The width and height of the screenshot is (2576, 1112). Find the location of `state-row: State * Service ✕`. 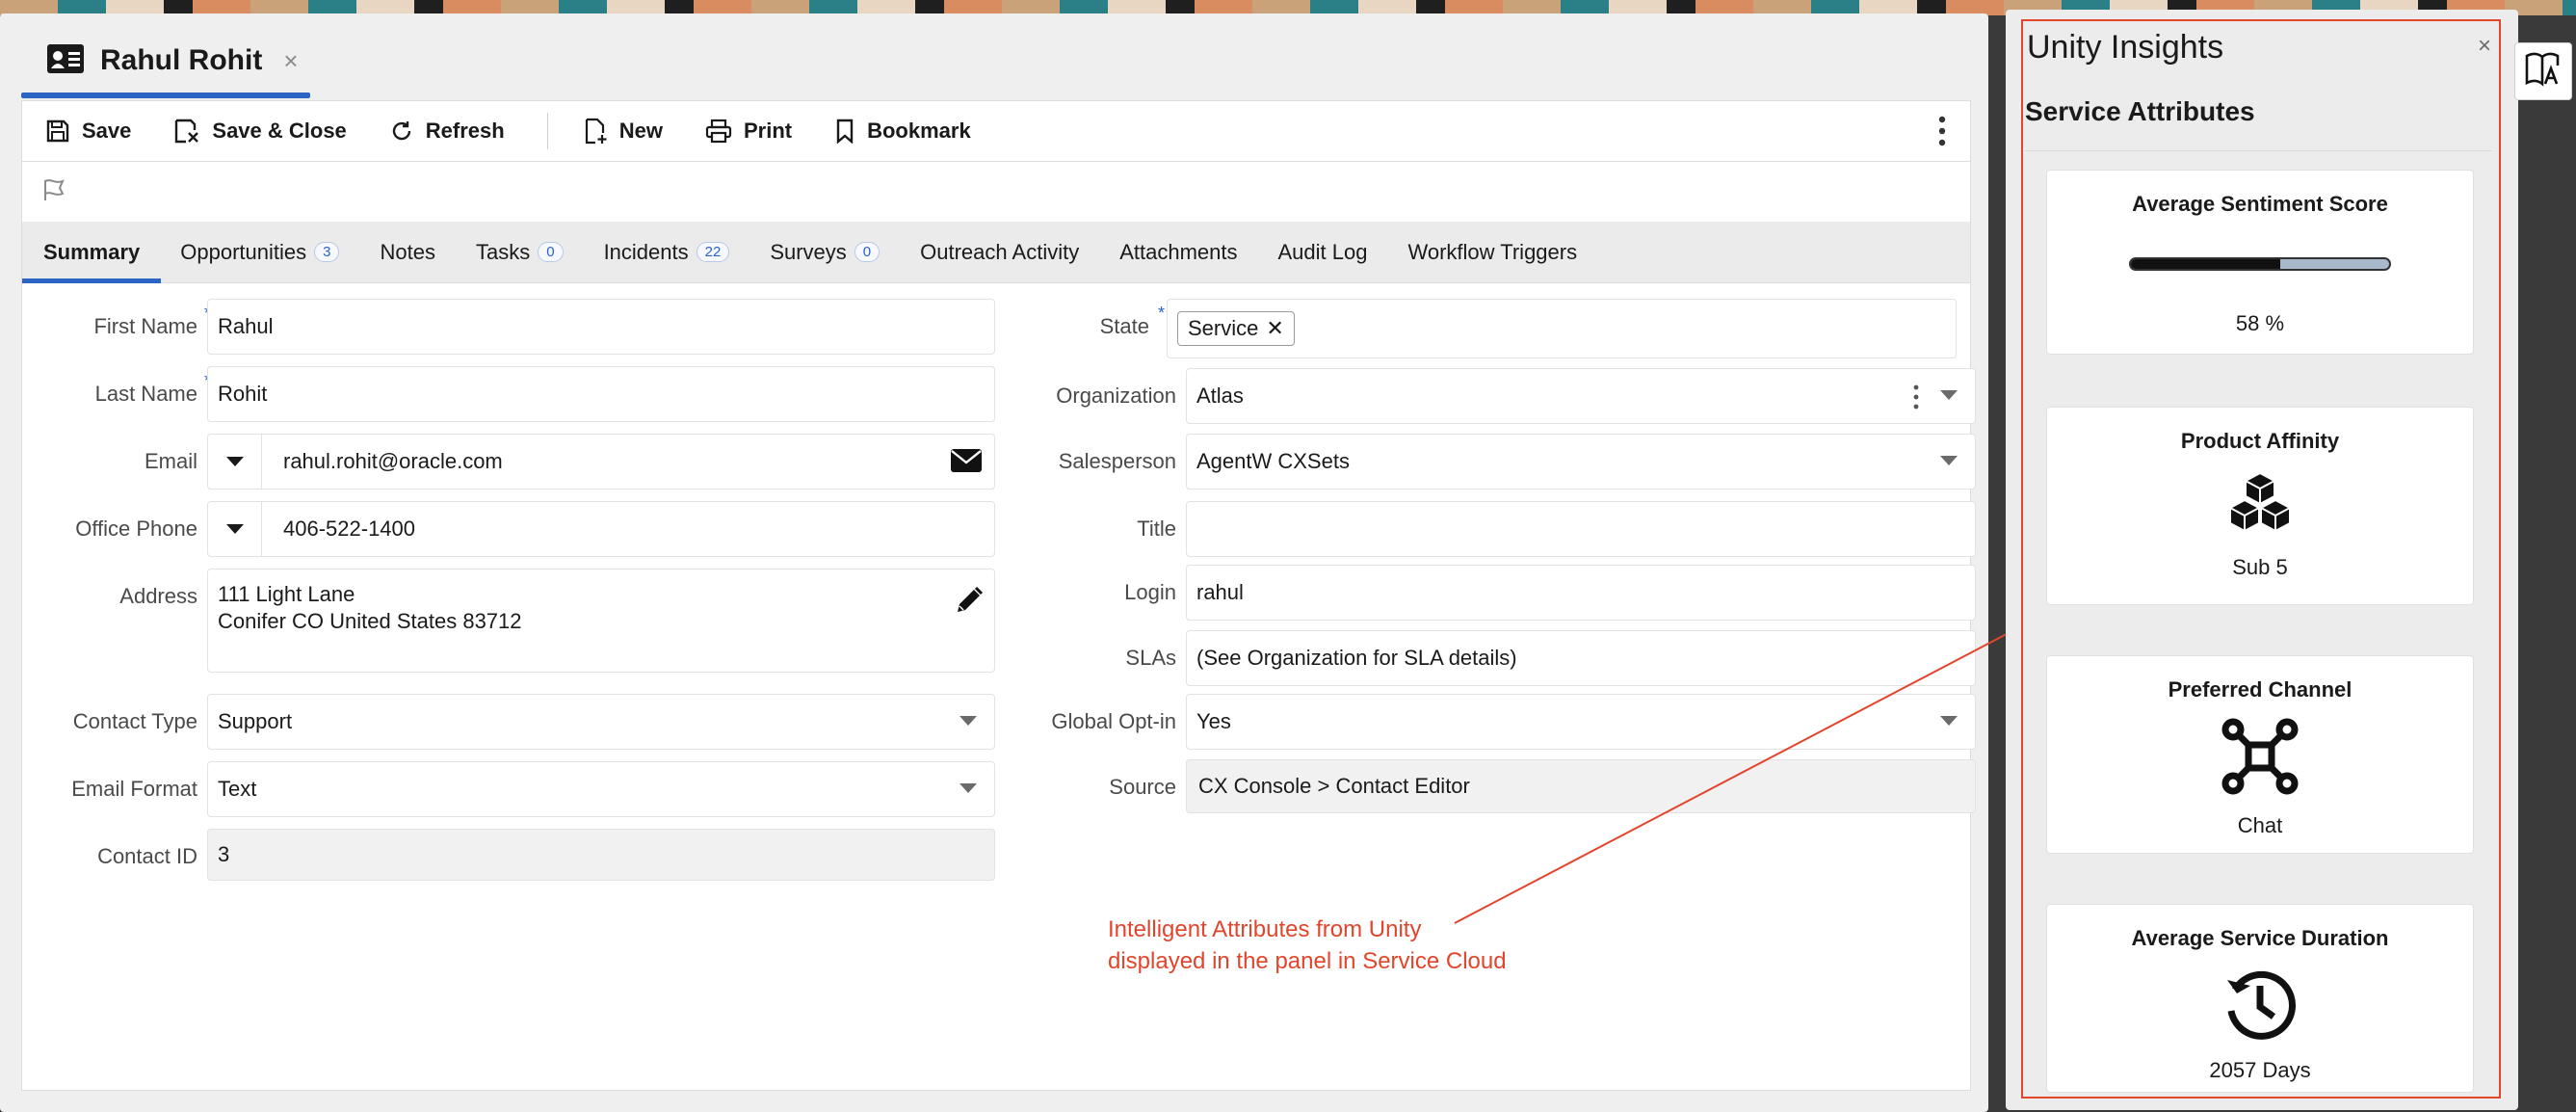

state-row: State * Service ✕ is located at coordinates (1491, 328).